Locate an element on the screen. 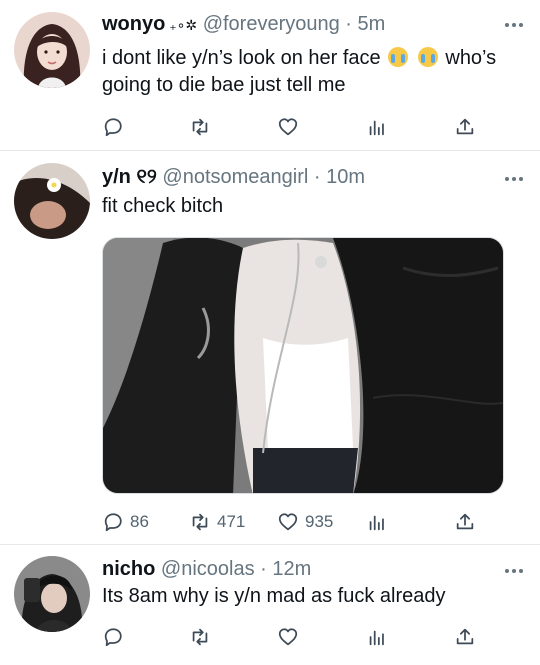  tweet-text: fit check bitch is located at coordinates (163, 206).